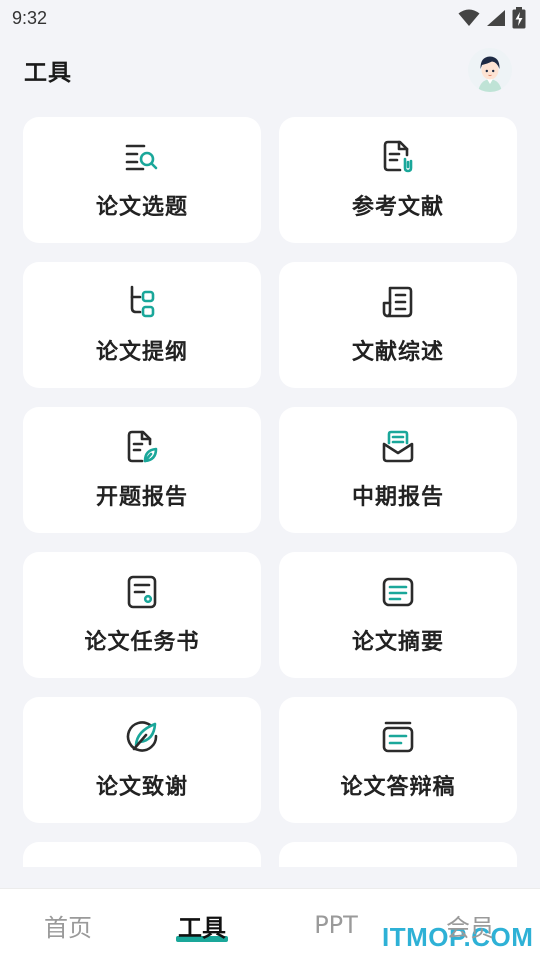 The image size is (540, 960). I want to click on mail-report-icon, so click(398, 447).